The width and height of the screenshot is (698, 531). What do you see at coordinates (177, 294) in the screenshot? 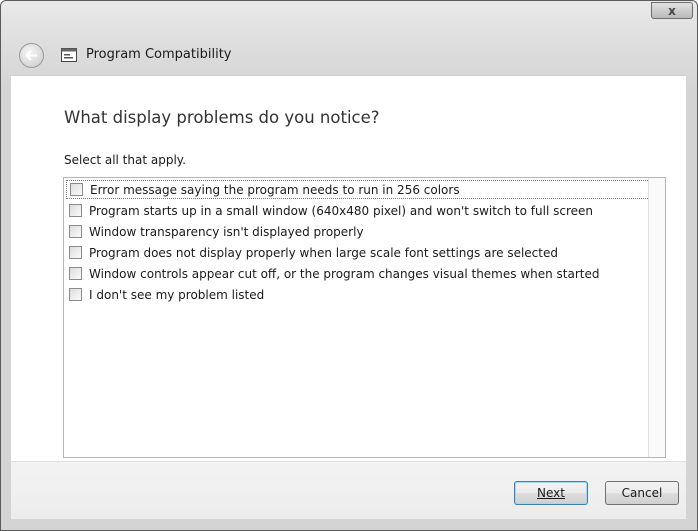
I see `option-label: I don't see my problem listed` at bounding box center [177, 294].